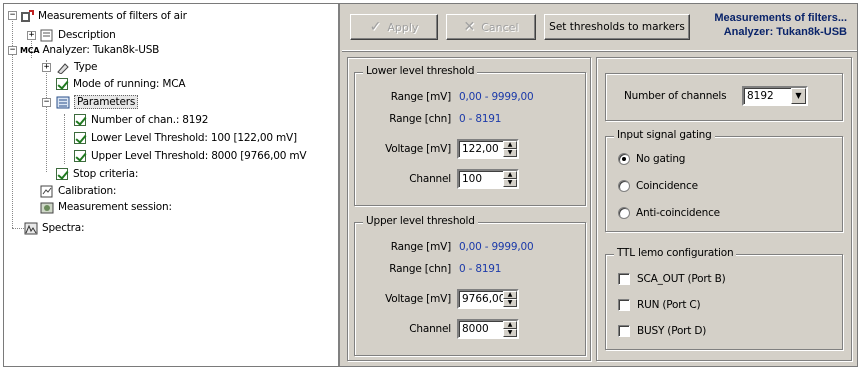 The image size is (861, 370). Describe the element at coordinates (496, 247) in the screenshot. I see `upper-range-mv-value: 0,00 - 9999,00` at that location.